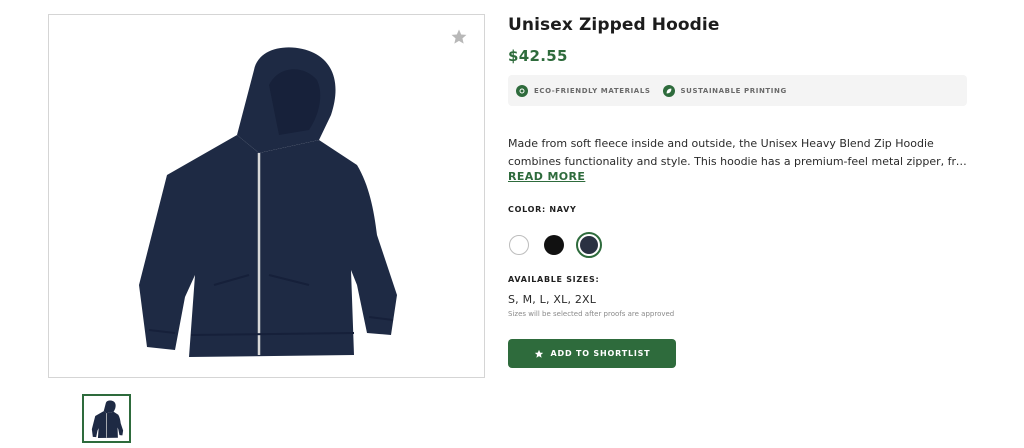  Describe the element at coordinates (538, 56) in the screenshot. I see `product-price: $42.55` at that location.